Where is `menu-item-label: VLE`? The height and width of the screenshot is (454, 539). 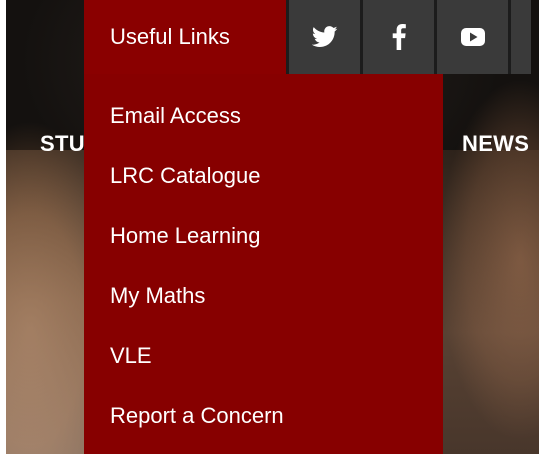 menu-item-label: VLE is located at coordinates (131, 355).